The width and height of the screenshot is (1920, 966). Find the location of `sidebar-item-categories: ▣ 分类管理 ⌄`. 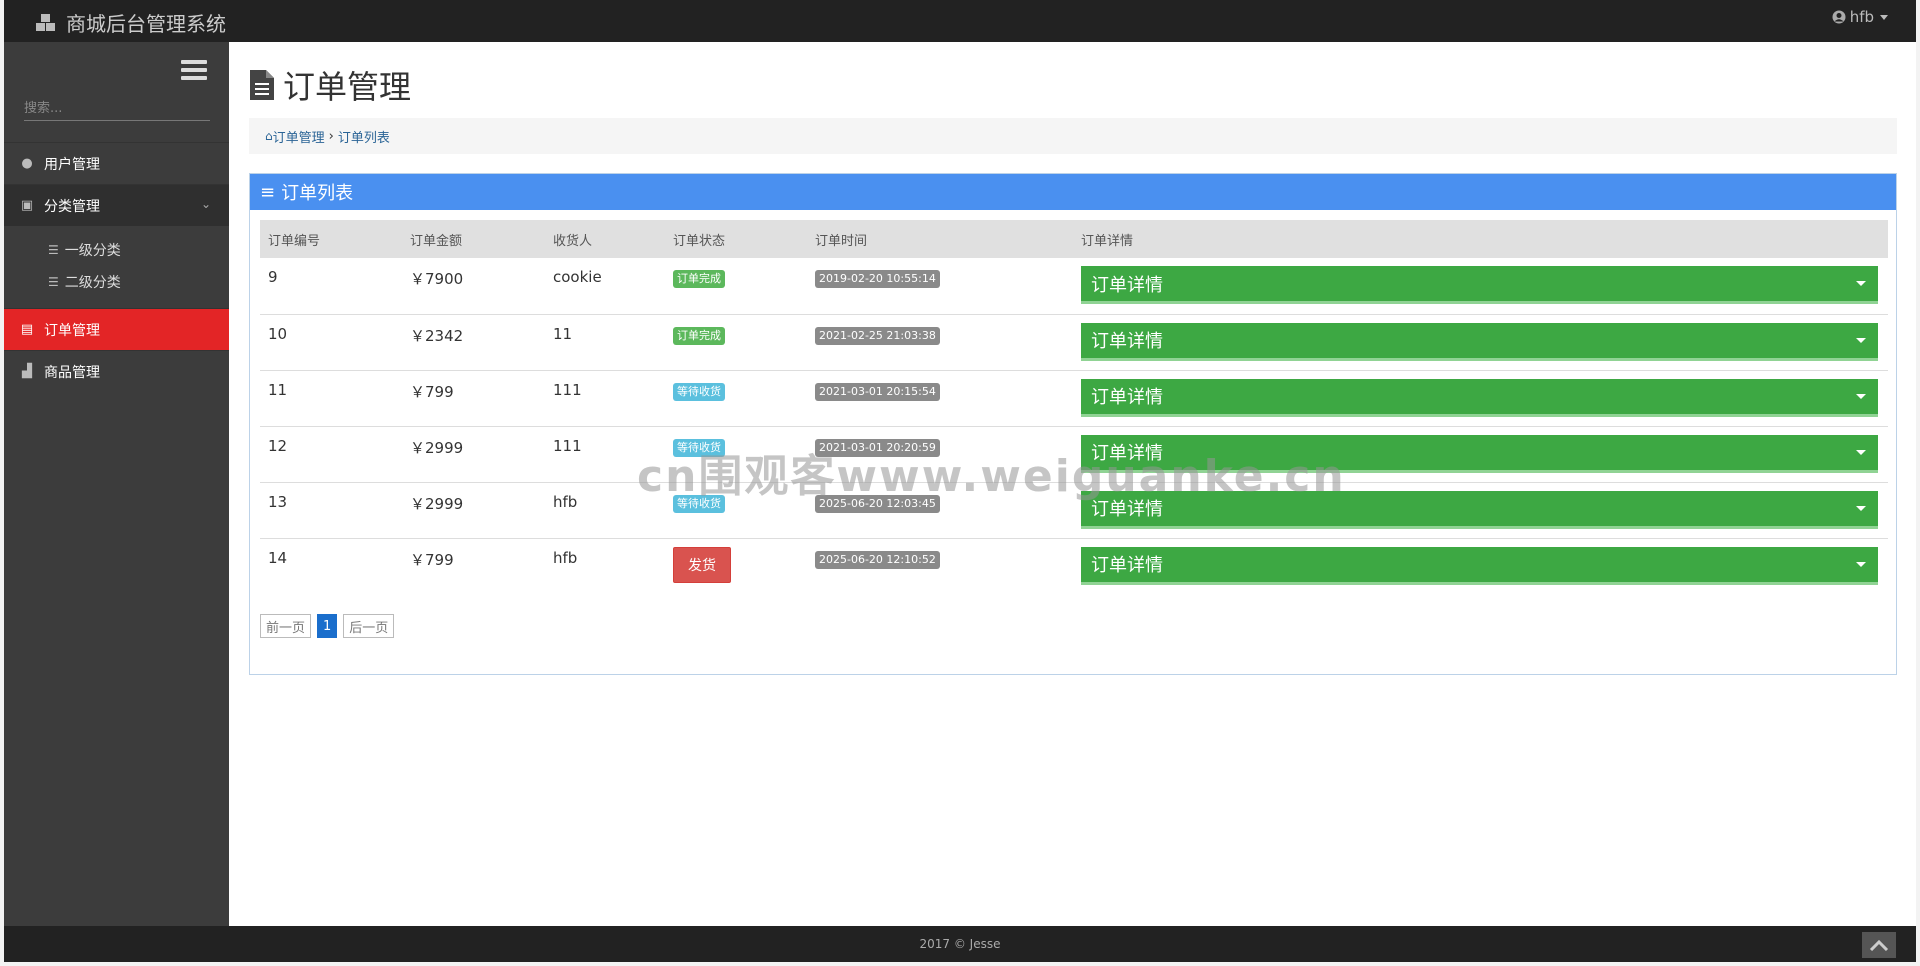

sidebar-item-categories: ▣ 分类管理 ⌄ is located at coordinates (116, 205).